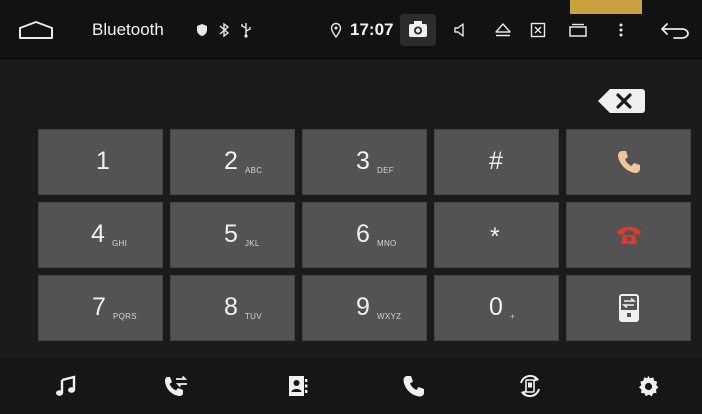 This screenshot has height=414, width=702. I want to click on key-2: 2 ABC, so click(232, 162).